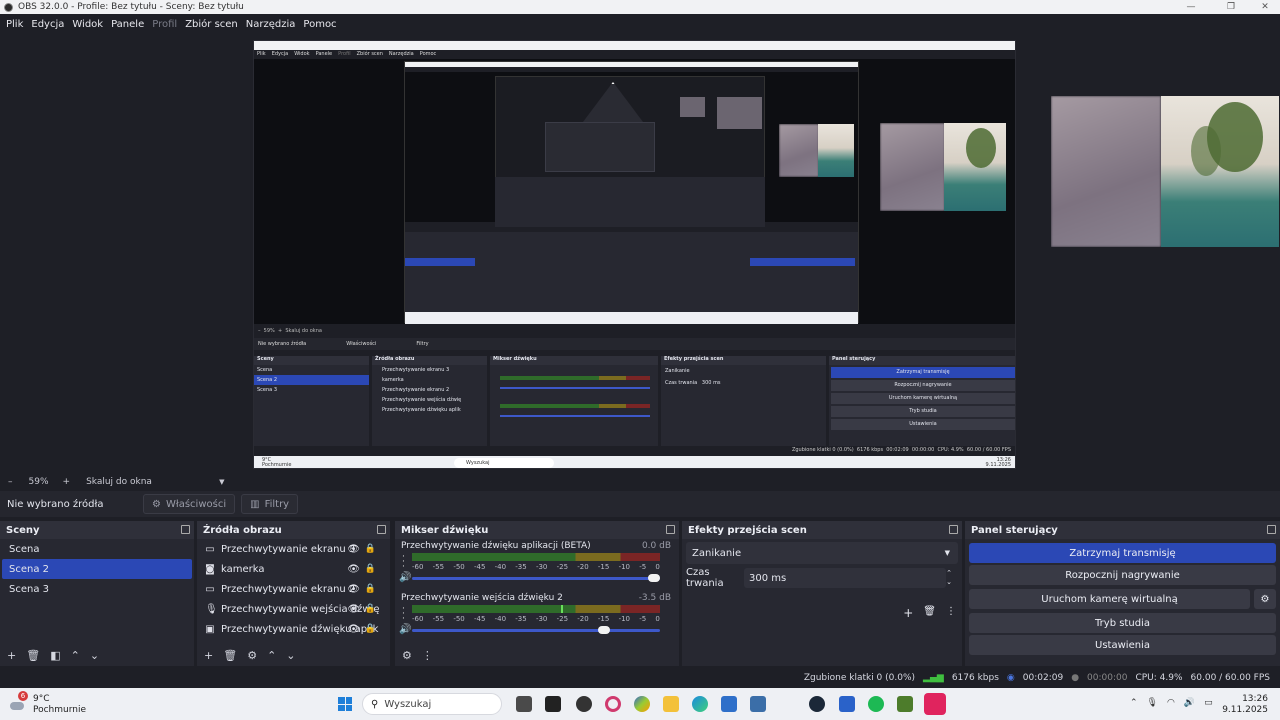  What do you see at coordinates (1122, 623) in the screenshot?
I see `studio-mode-button: Tryb studia` at bounding box center [1122, 623].